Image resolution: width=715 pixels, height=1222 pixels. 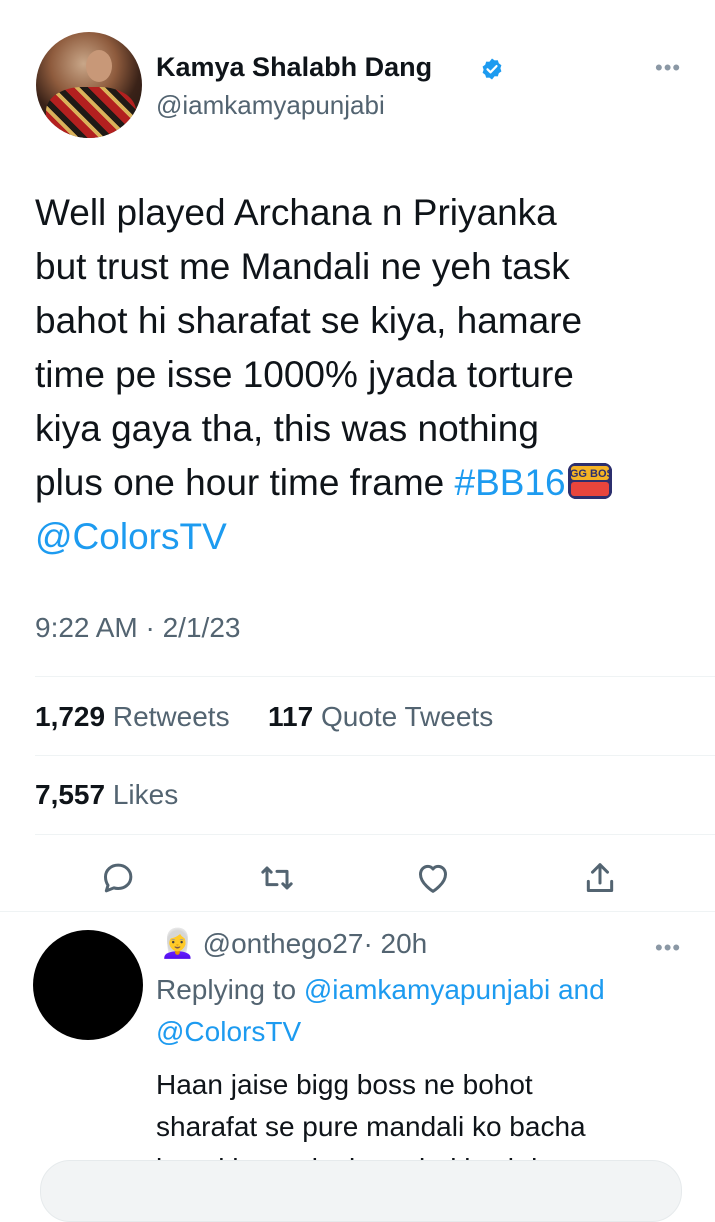 What do you see at coordinates (270, 105) in the screenshot?
I see `author-handle: @iamkamyapunjabi` at bounding box center [270, 105].